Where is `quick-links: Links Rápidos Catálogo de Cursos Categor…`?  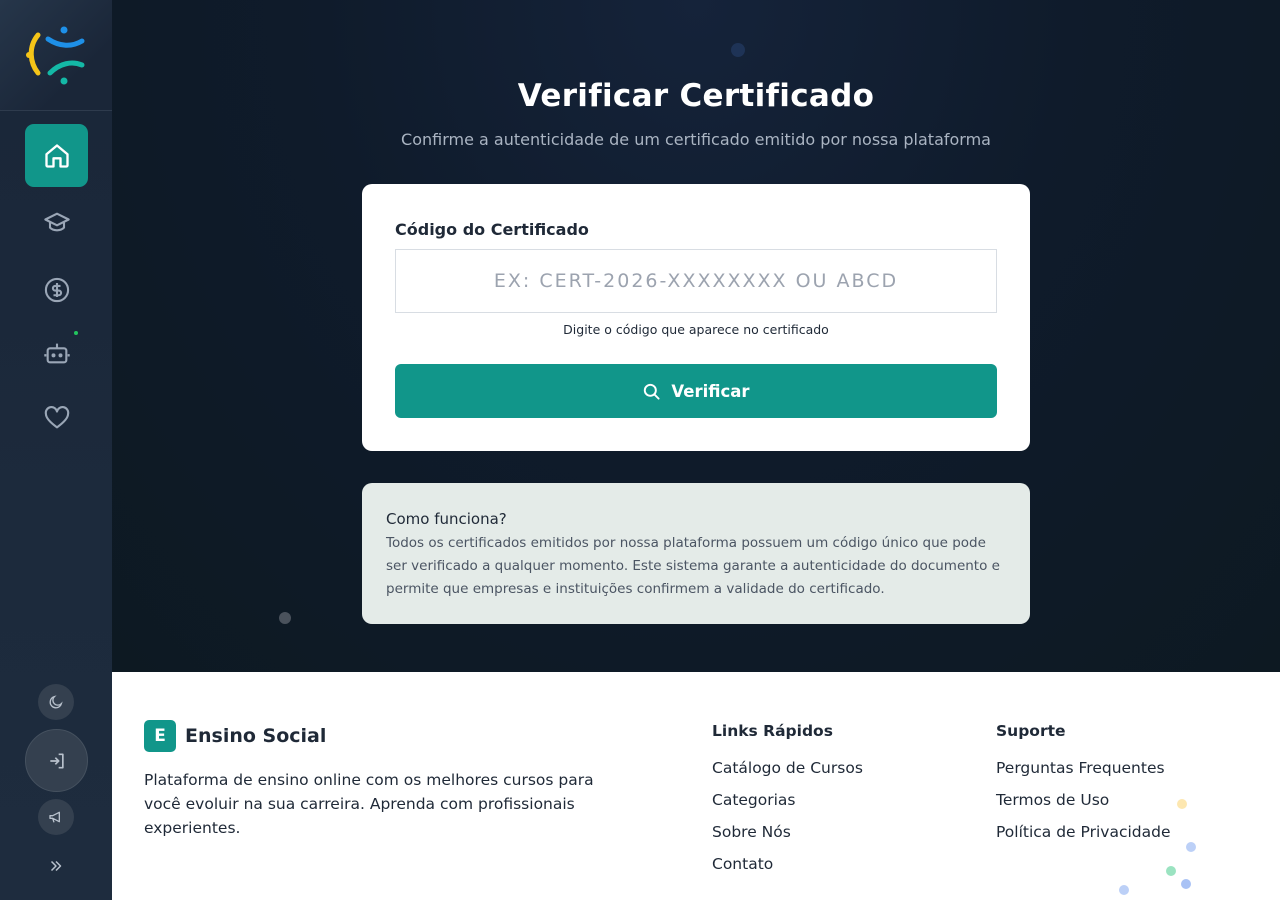
quick-links: Links Rápidos Catálogo de Cursos Categor… is located at coordinates (787, 804).